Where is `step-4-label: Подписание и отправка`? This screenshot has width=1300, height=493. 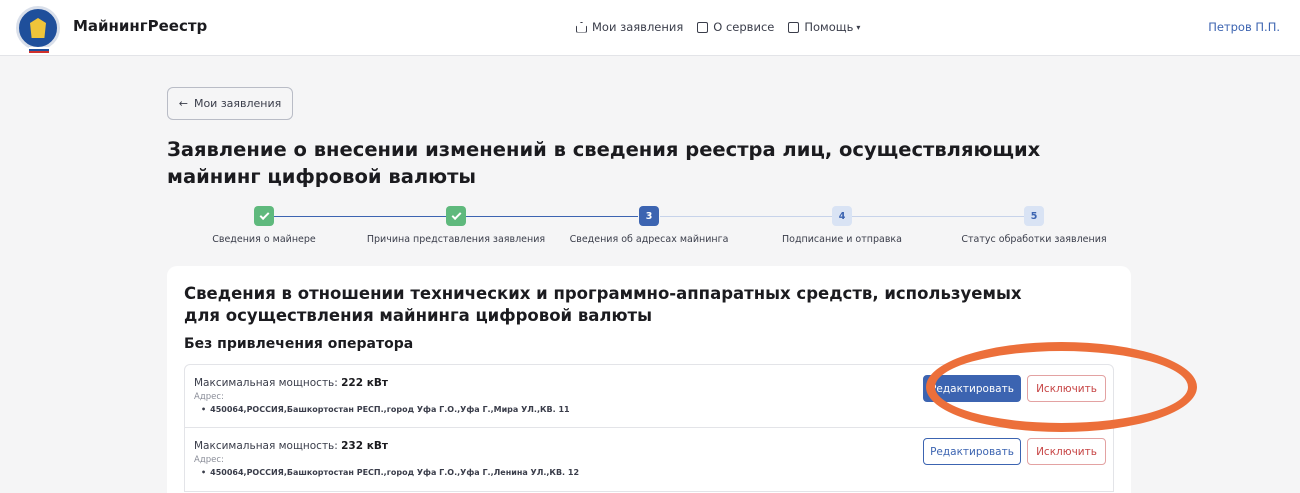 step-4-label: Подписание и отправка is located at coordinates (842, 239).